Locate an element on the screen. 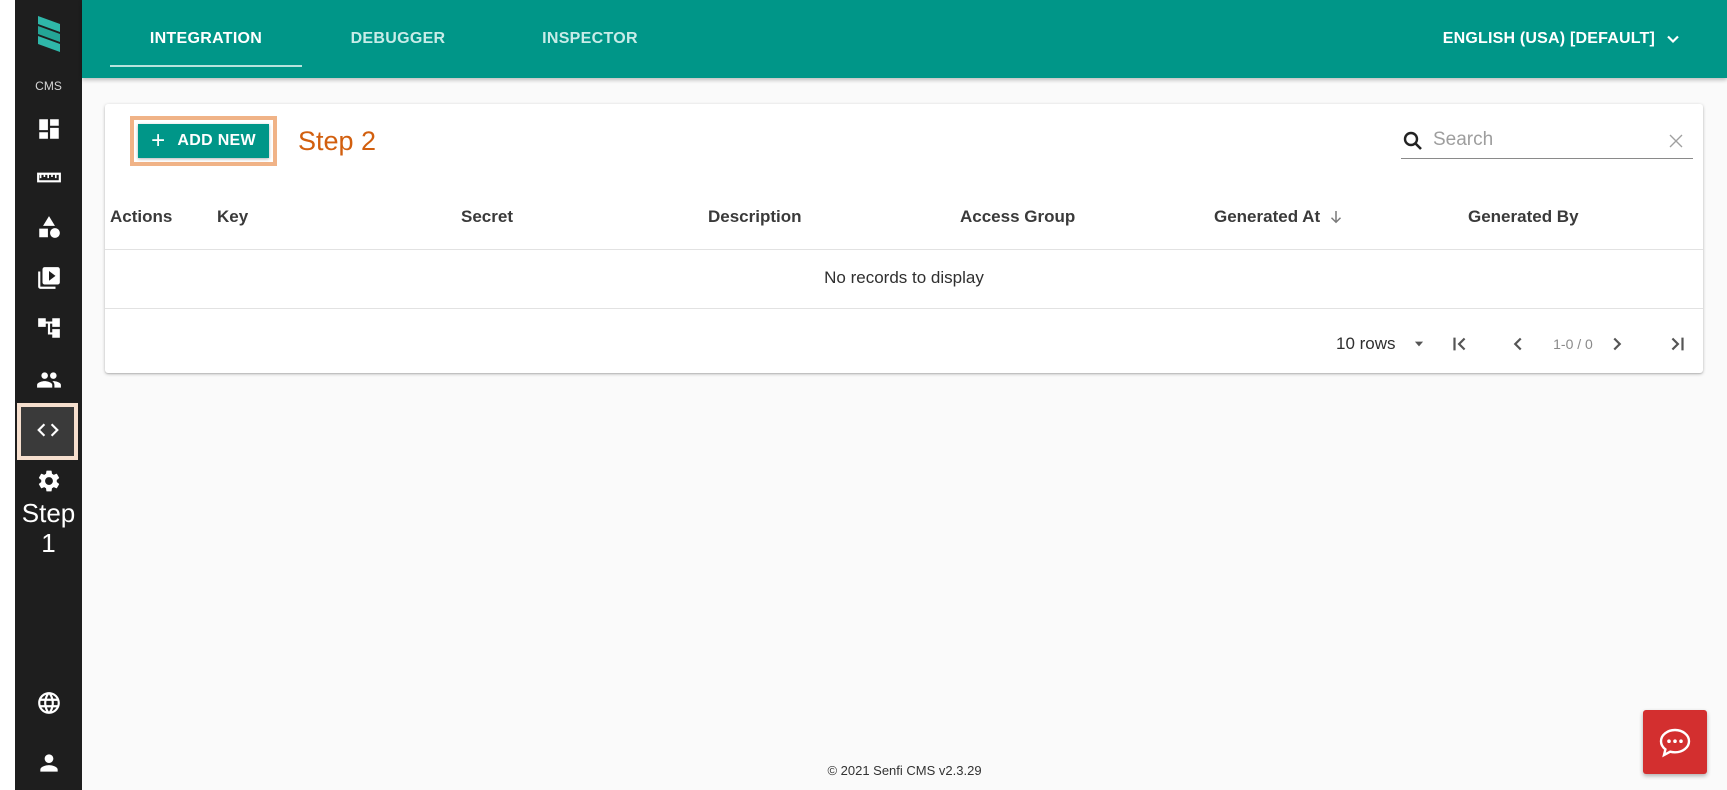 This screenshot has height=790, width=1727. column-header-generated-at: Generated At is located at coordinates (1279, 217).